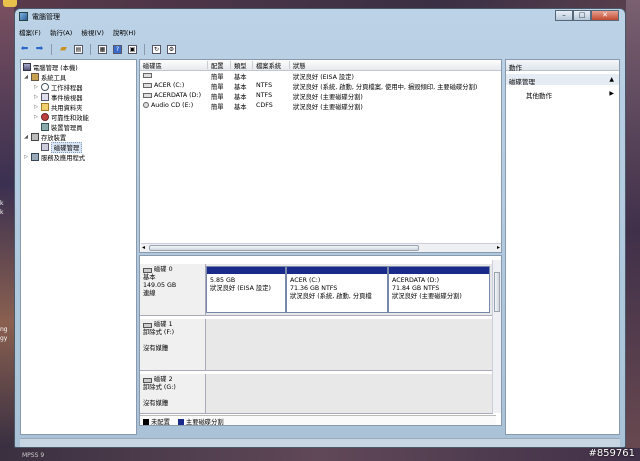 The width and height of the screenshot is (640, 461). I want to click on tree-item-shared-folders: ▷ 共用資料夾, so click(57, 107).